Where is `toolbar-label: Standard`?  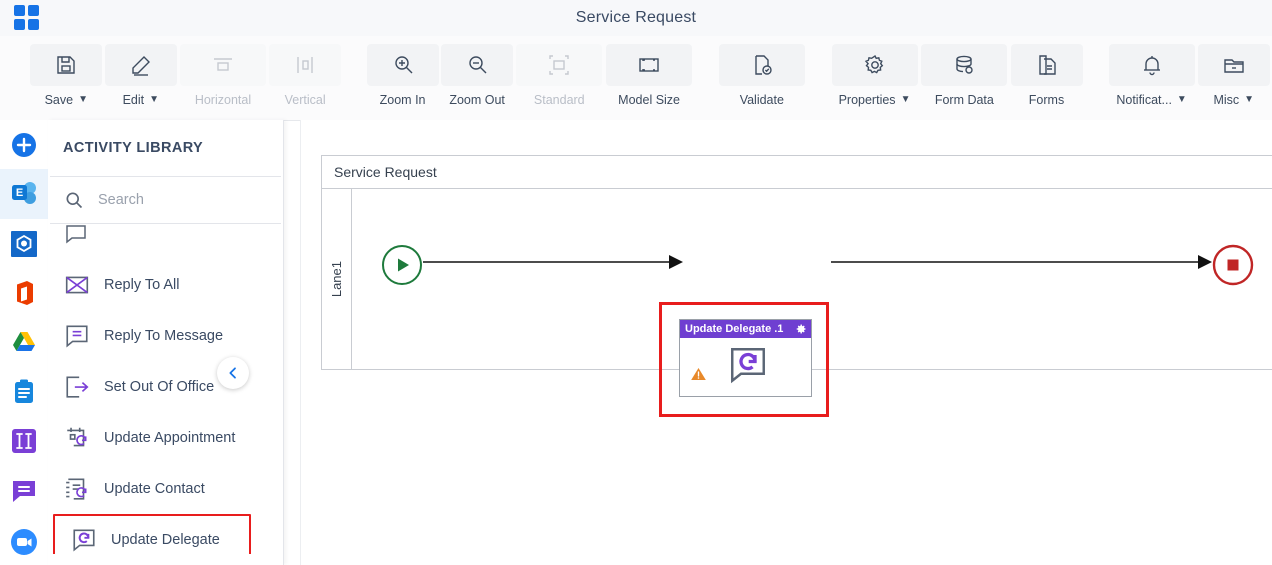 toolbar-label: Standard is located at coordinates (559, 100).